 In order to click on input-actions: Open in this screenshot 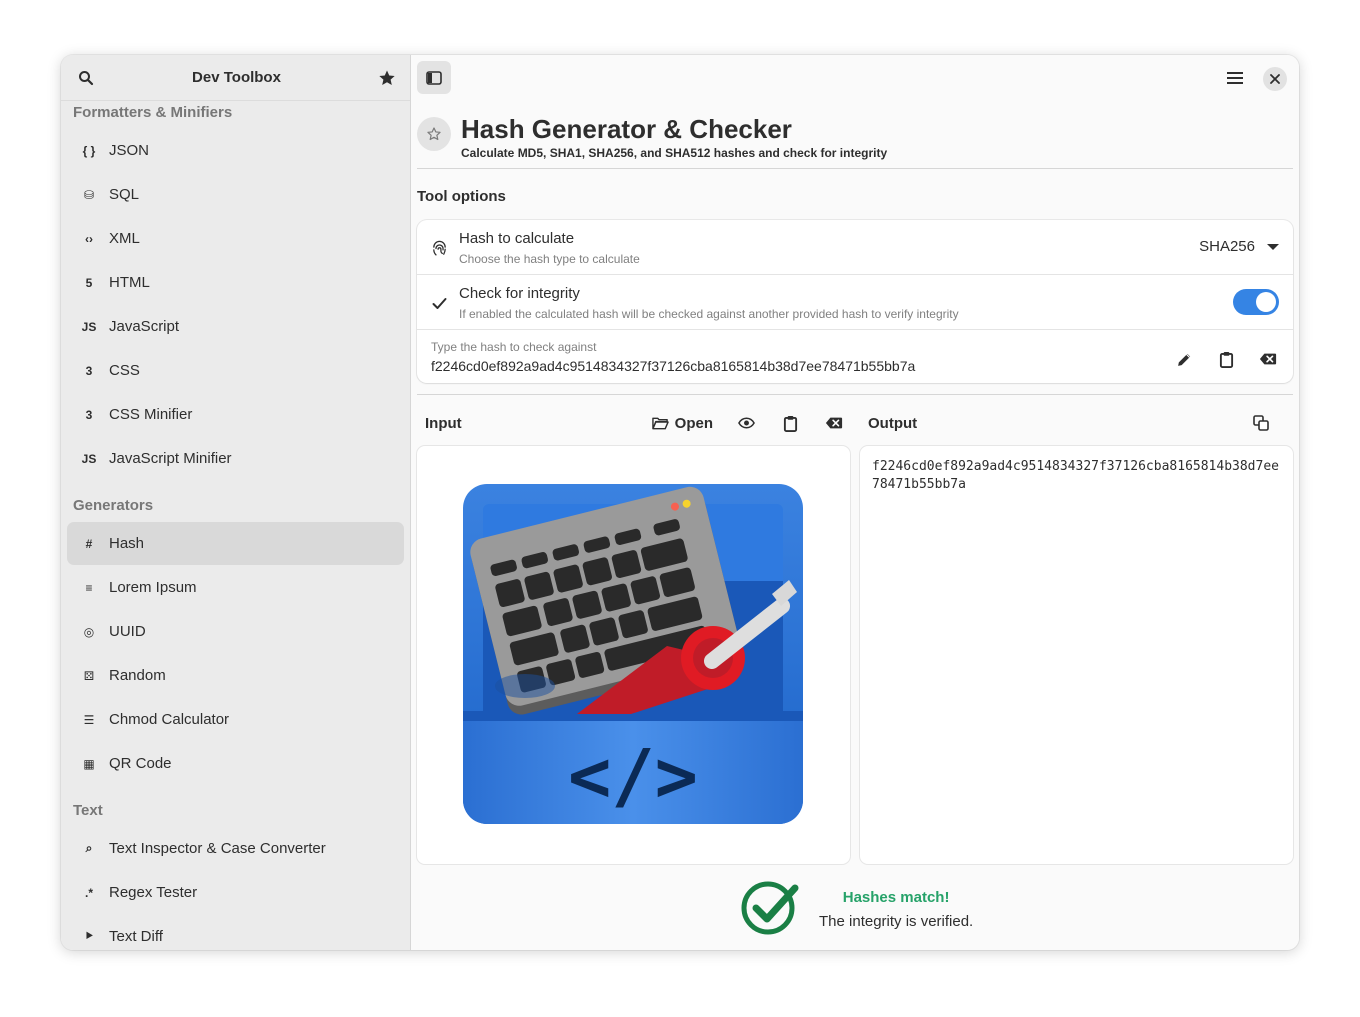, I will do `click(748, 423)`.